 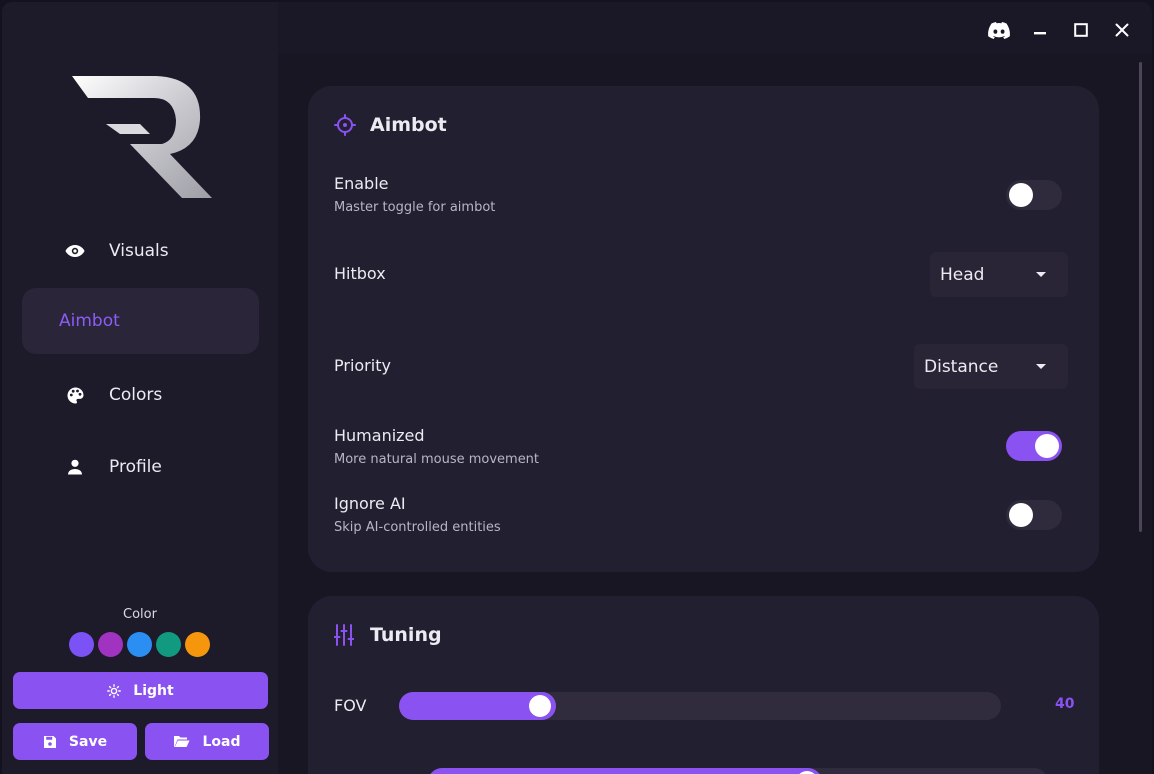 What do you see at coordinates (362, 365) in the screenshot?
I see `priority-label: Priority` at bounding box center [362, 365].